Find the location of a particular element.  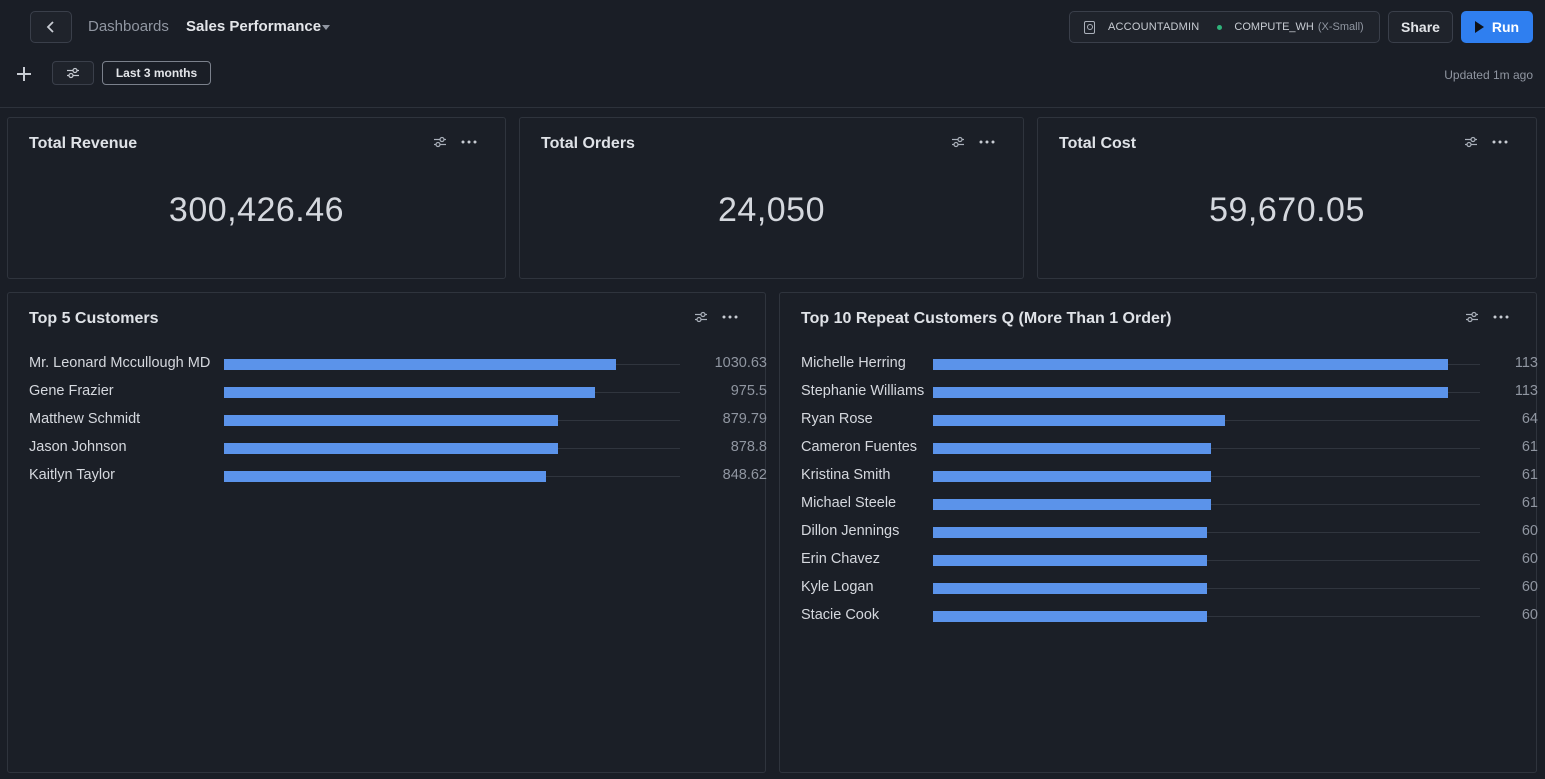

card-title: Total Orders is located at coordinates (588, 143).